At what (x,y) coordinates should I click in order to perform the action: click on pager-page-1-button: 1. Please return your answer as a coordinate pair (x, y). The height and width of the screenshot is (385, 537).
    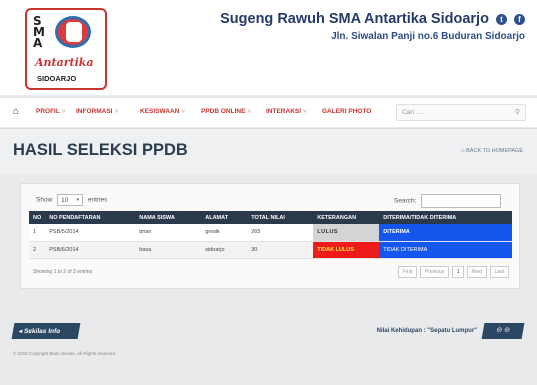
    Looking at the image, I should click on (458, 272).